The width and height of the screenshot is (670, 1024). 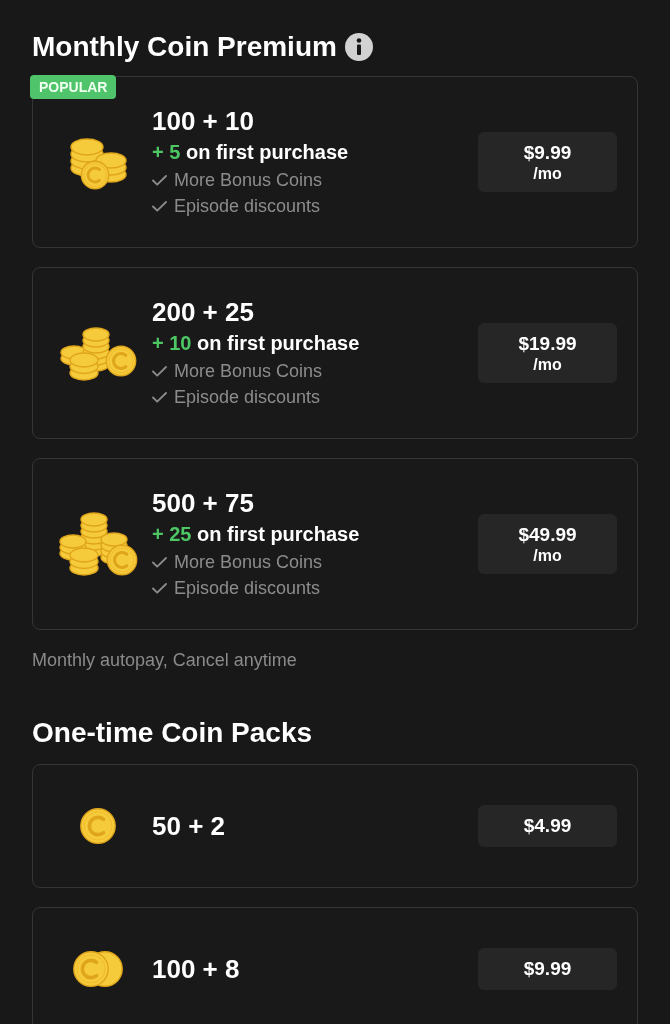 I want to click on coin-amount: 200 + 25, so click(x=203, y=312).